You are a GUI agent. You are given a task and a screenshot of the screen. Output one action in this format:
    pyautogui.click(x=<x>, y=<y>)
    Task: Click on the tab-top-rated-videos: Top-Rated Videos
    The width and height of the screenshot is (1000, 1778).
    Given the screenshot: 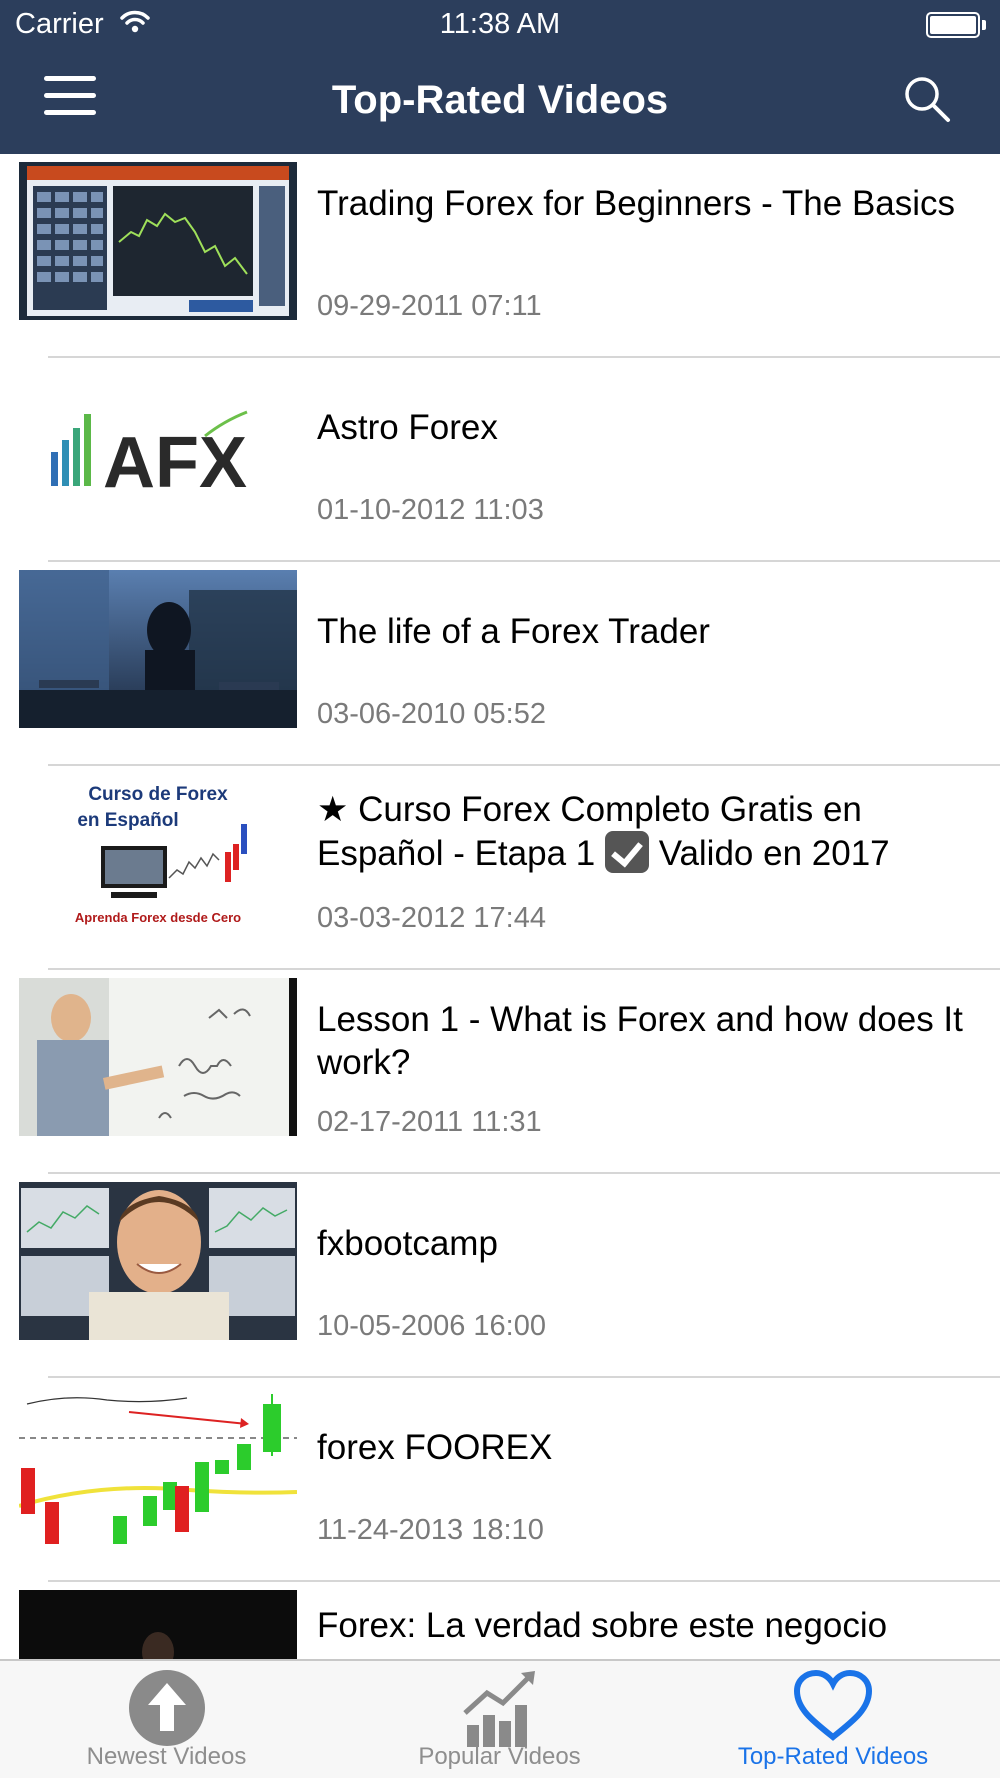 What is the action you would take?
    pyautogui.click(x=833, y=1719)
    